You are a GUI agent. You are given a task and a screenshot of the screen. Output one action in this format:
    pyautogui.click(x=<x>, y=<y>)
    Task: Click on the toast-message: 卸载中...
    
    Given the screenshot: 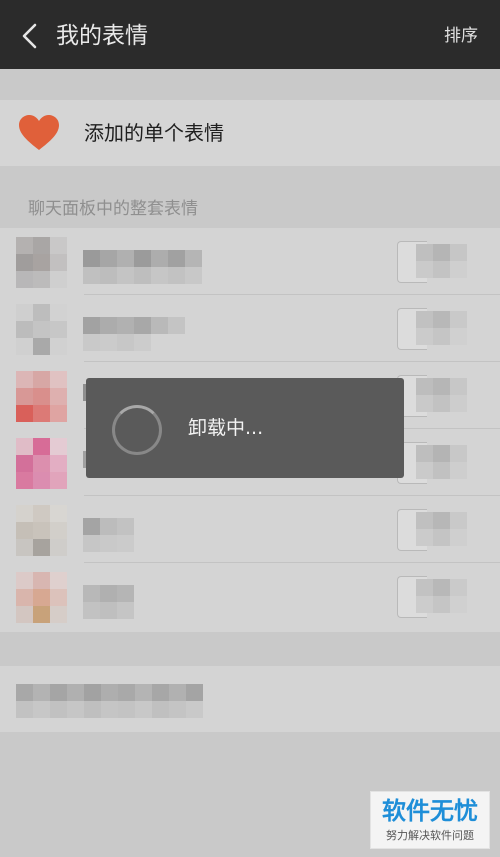 What is the action you would take?
    pyautogui.click(x=226, y=428)
    